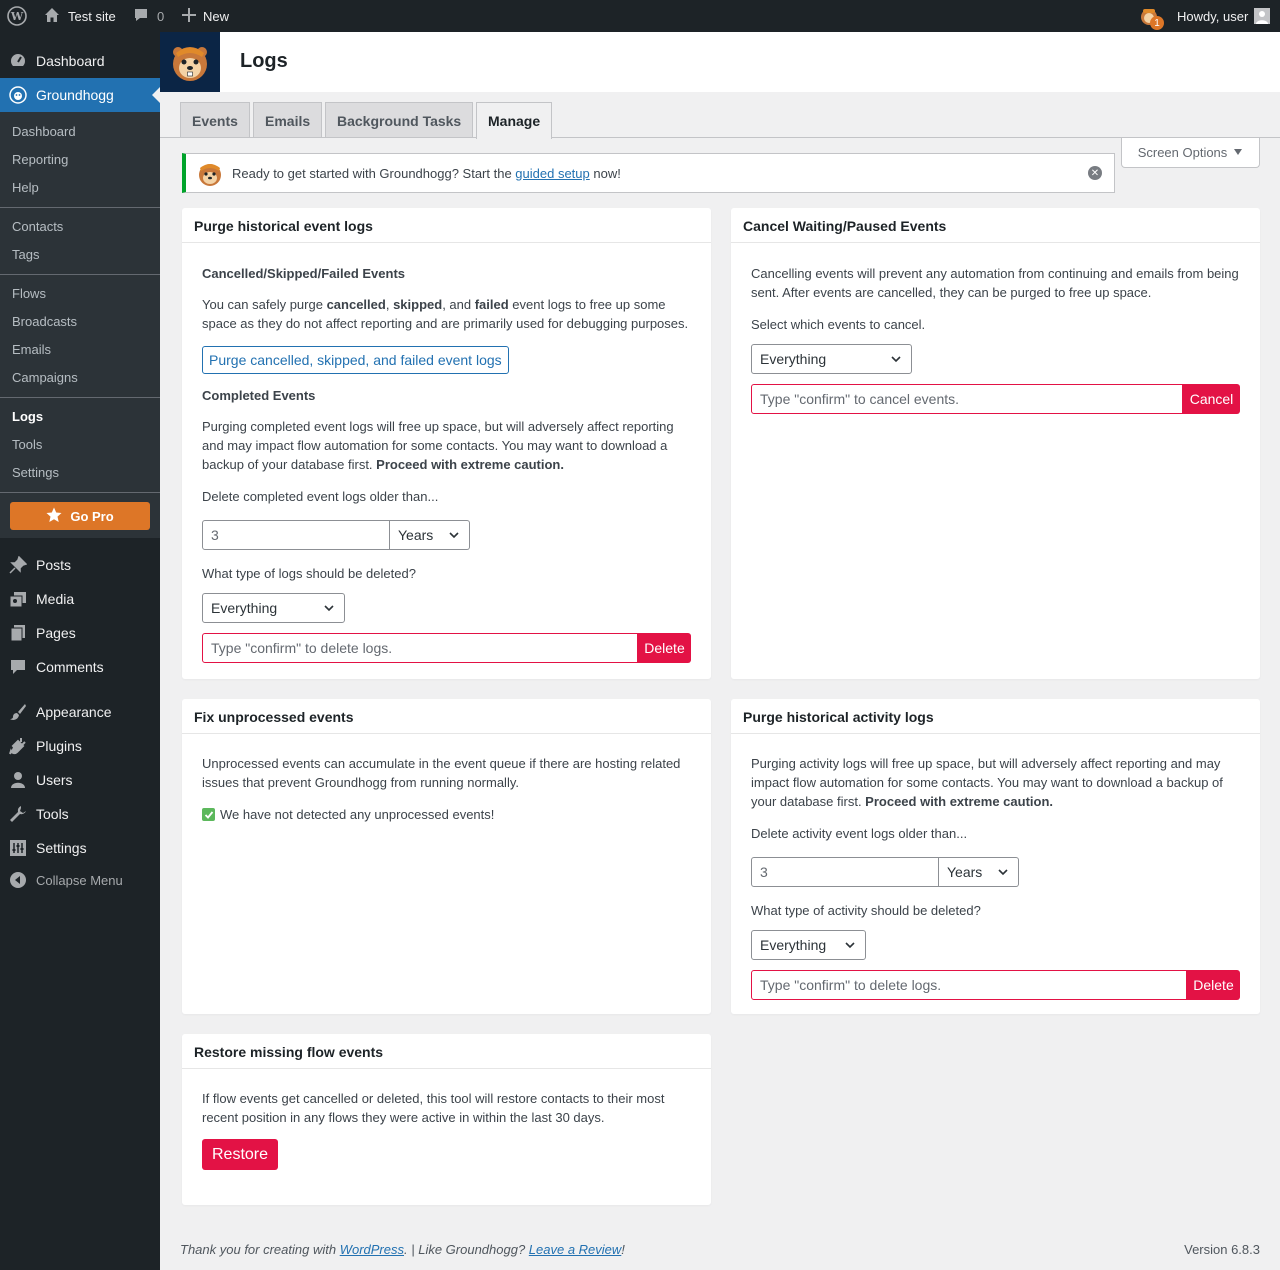 The image size is (1280, 1270). What do you see at coordinates (793, 358) in the screenshot?
I see `cancel-select-value: Everything` at bounding box center [793, 358].